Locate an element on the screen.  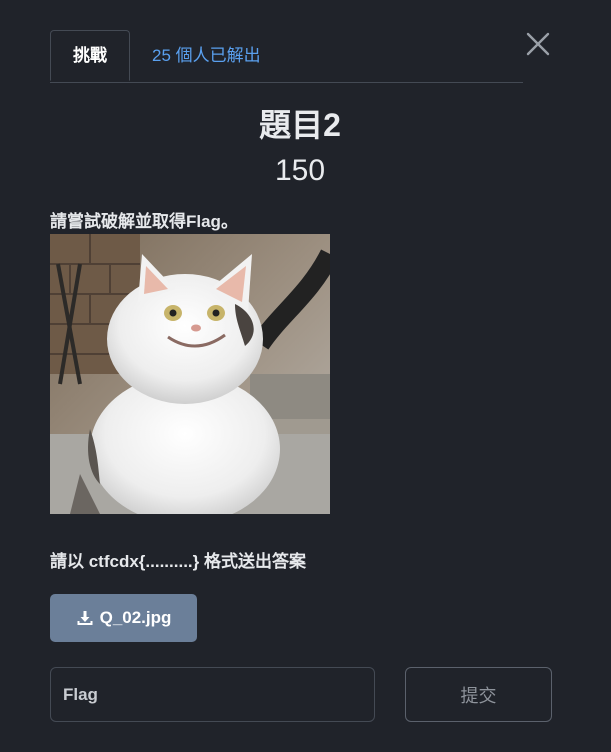
tab-challenge: 挑戰 is located at coordinates (90, 55).